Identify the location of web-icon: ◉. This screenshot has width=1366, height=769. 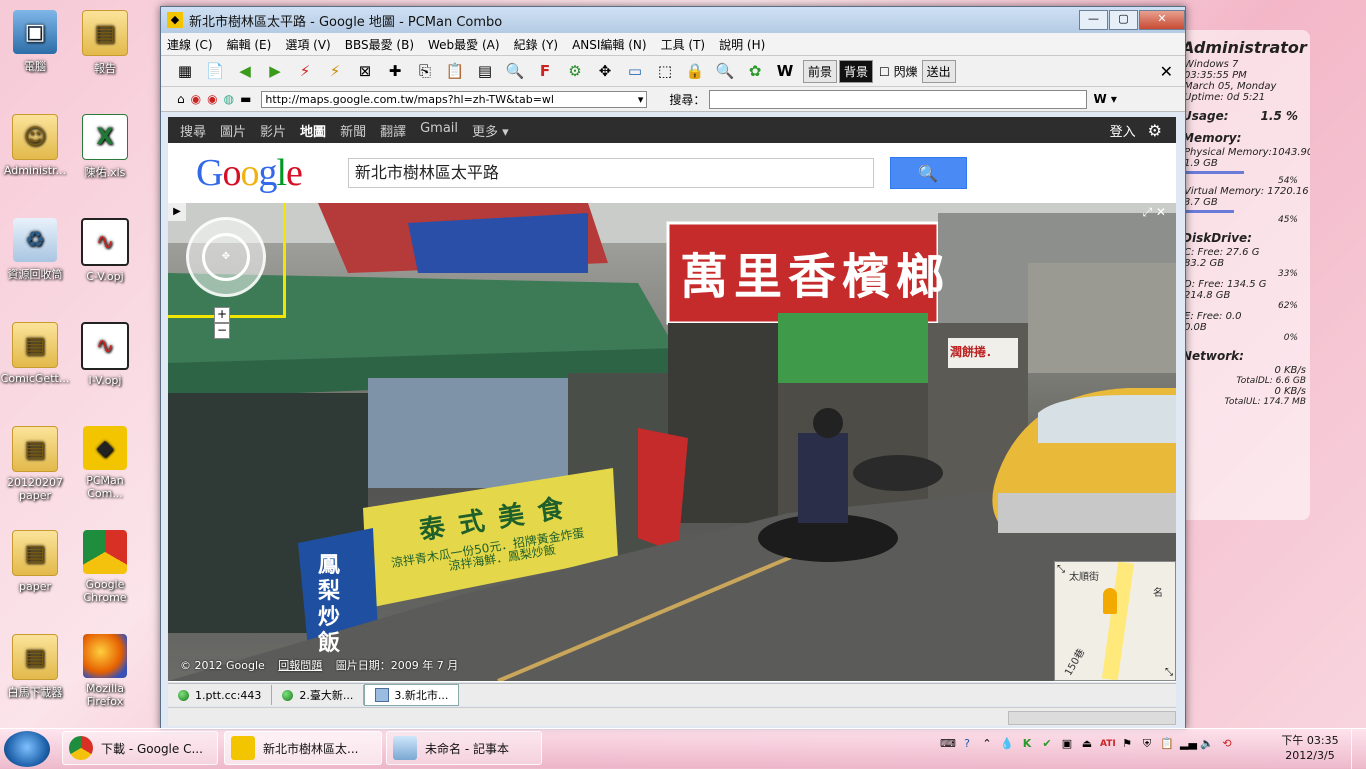
(212, 99).